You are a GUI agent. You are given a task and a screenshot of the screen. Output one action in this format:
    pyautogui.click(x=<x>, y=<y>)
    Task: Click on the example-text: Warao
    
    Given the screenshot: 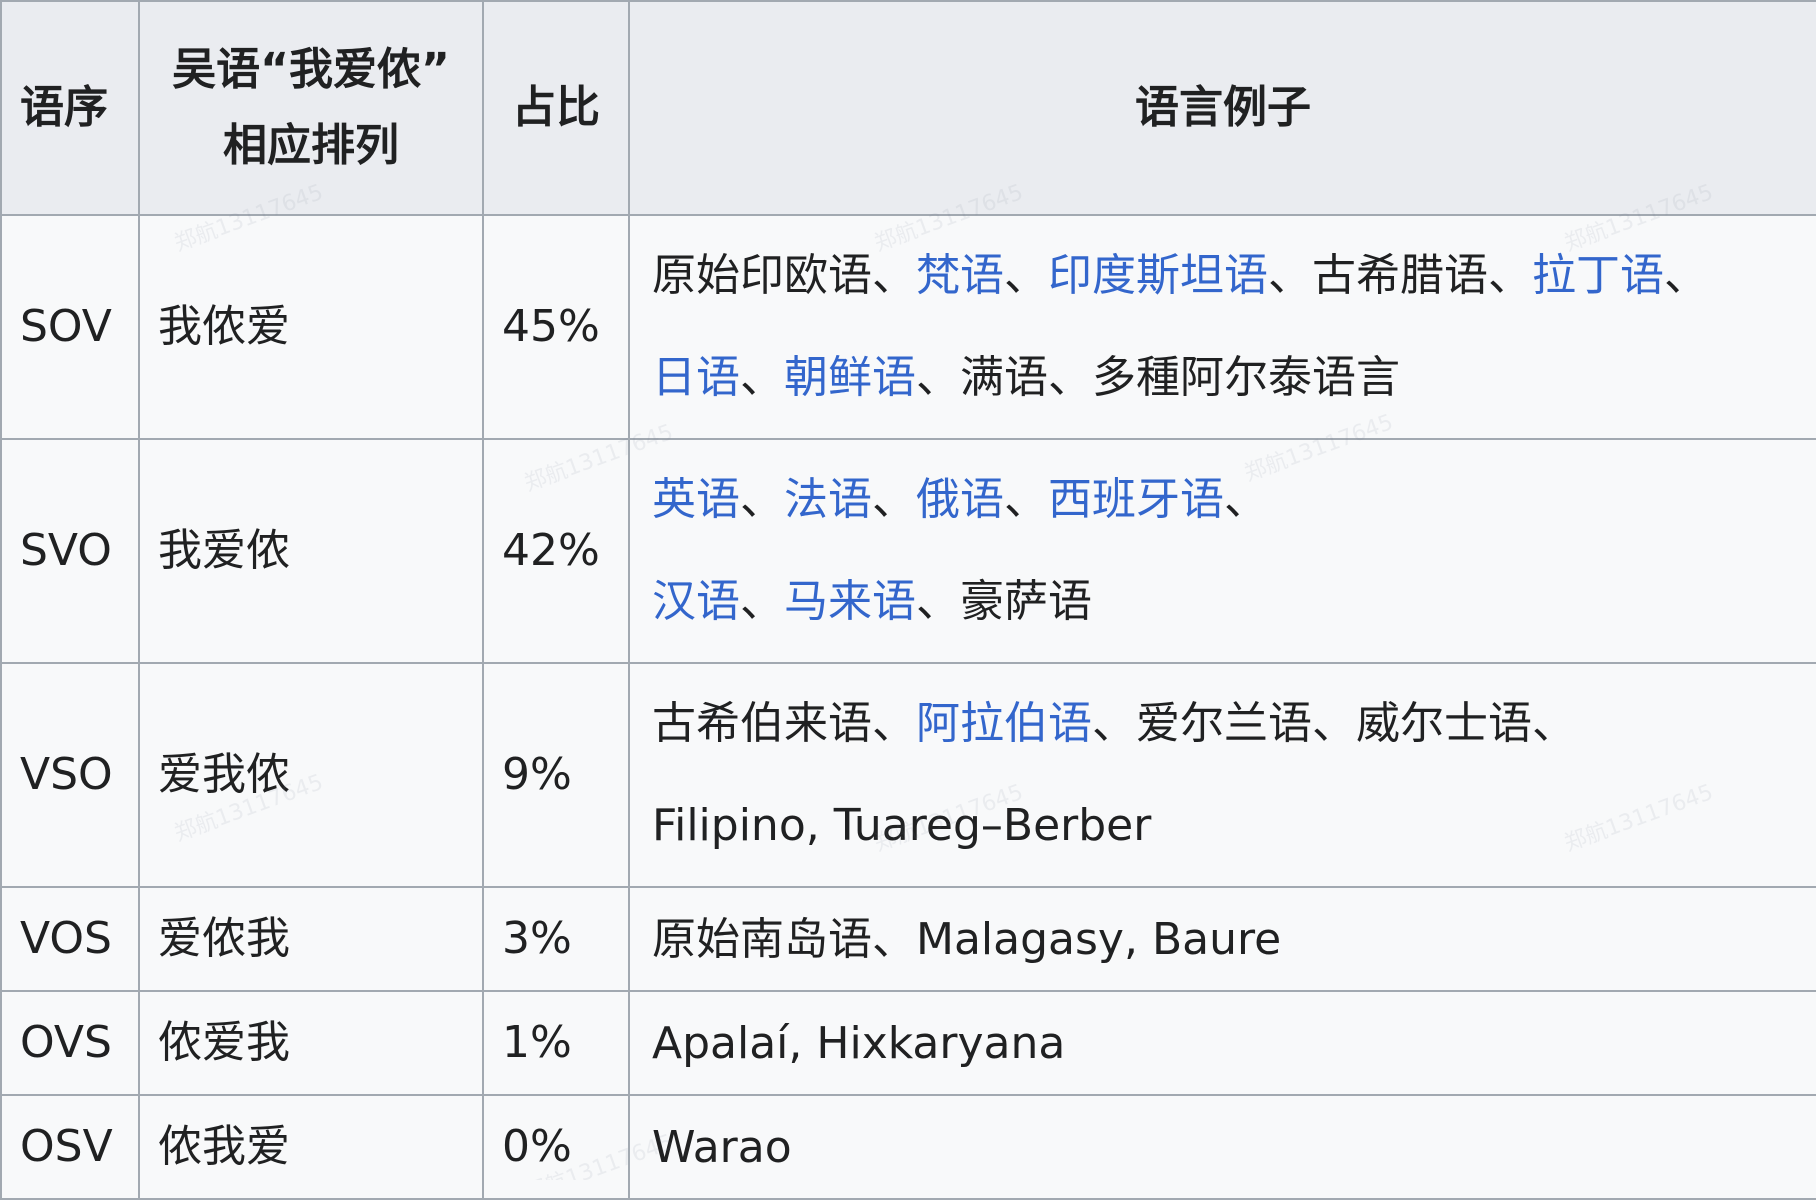 What is the action you would take?
    pyautogui.click(x=722, y=1147)
    